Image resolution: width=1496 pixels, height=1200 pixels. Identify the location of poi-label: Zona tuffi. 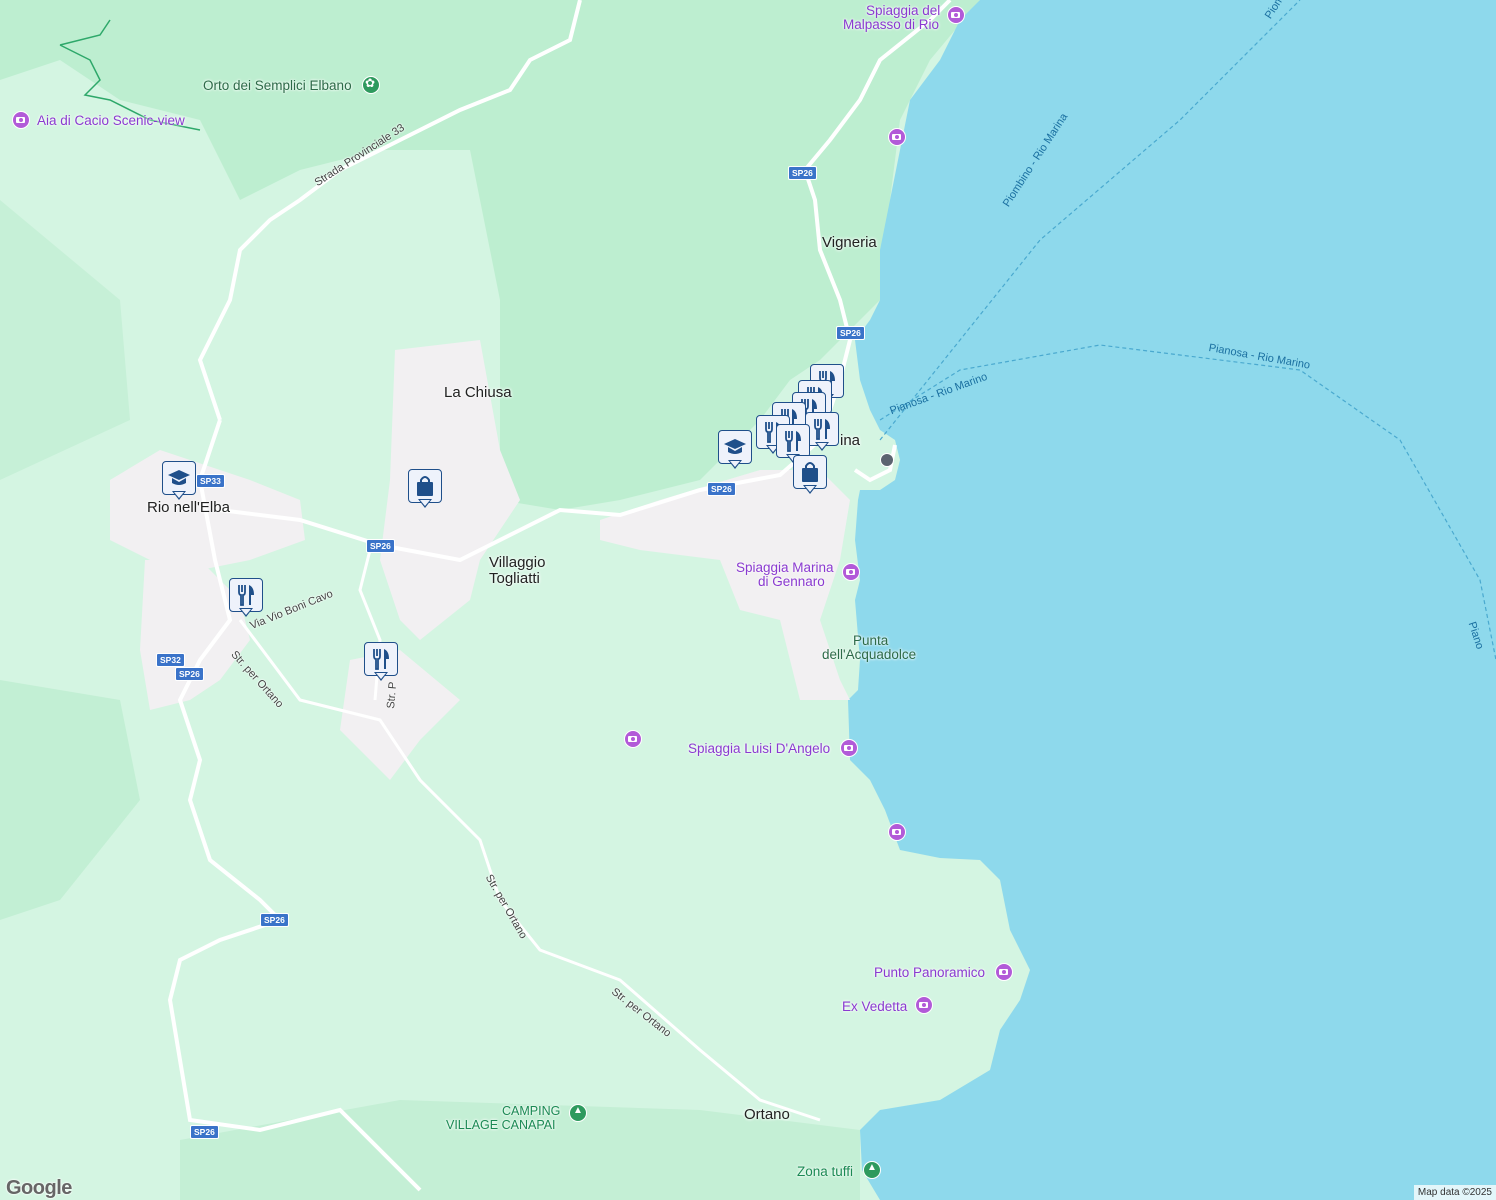
(825, 1171).